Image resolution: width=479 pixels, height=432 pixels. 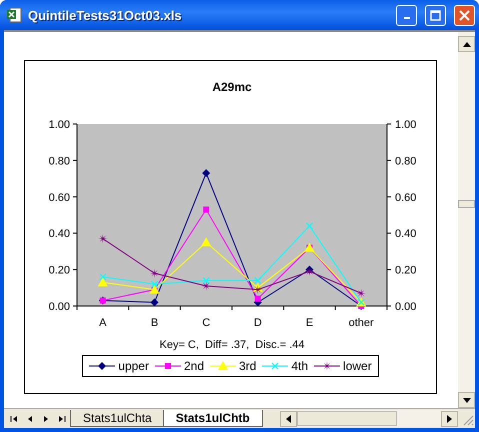 What do you see at coordinates (232, 345) in the screenshot?
I see `axis-label: Key= C, Diff= .37, Disc.= .44` at bounding box center [232, 345].